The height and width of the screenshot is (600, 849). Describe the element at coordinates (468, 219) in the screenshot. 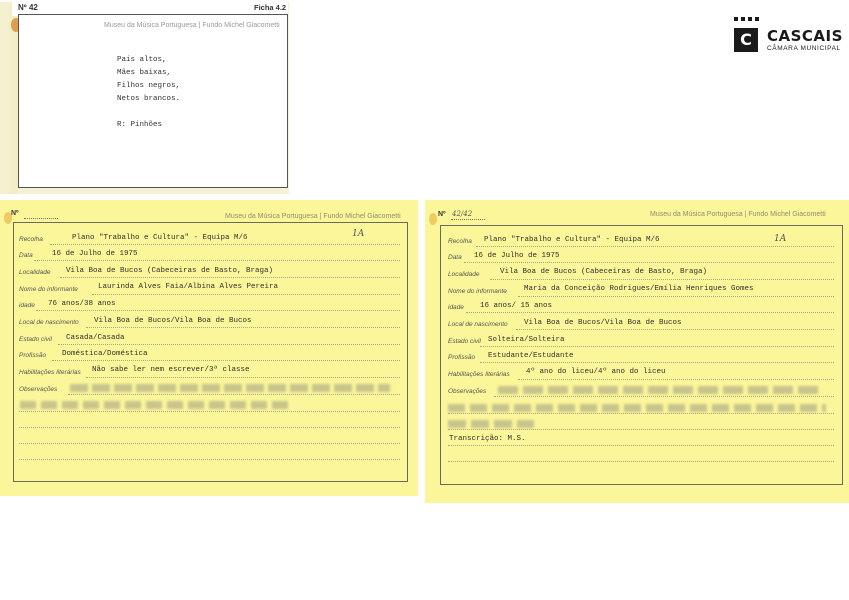

I see `right-number-underline` at that location.